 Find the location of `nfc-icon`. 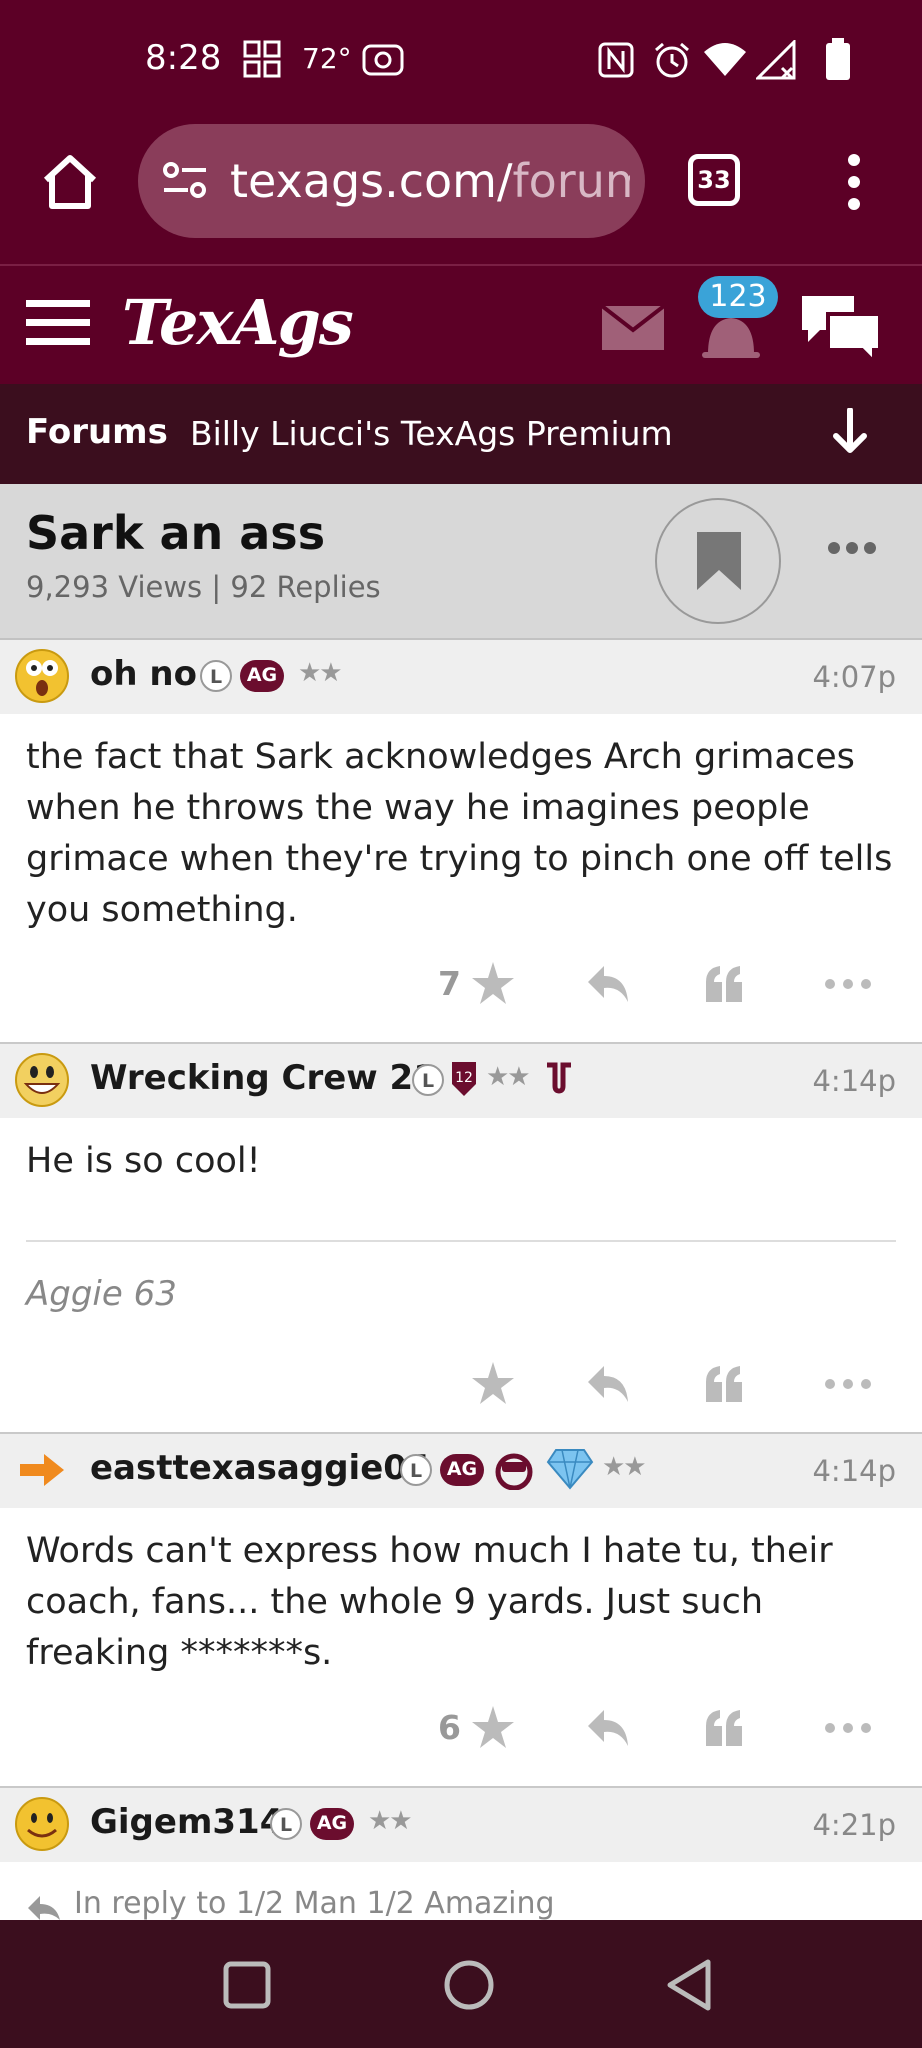

nfc-icon is located at coordinates (616, 60).